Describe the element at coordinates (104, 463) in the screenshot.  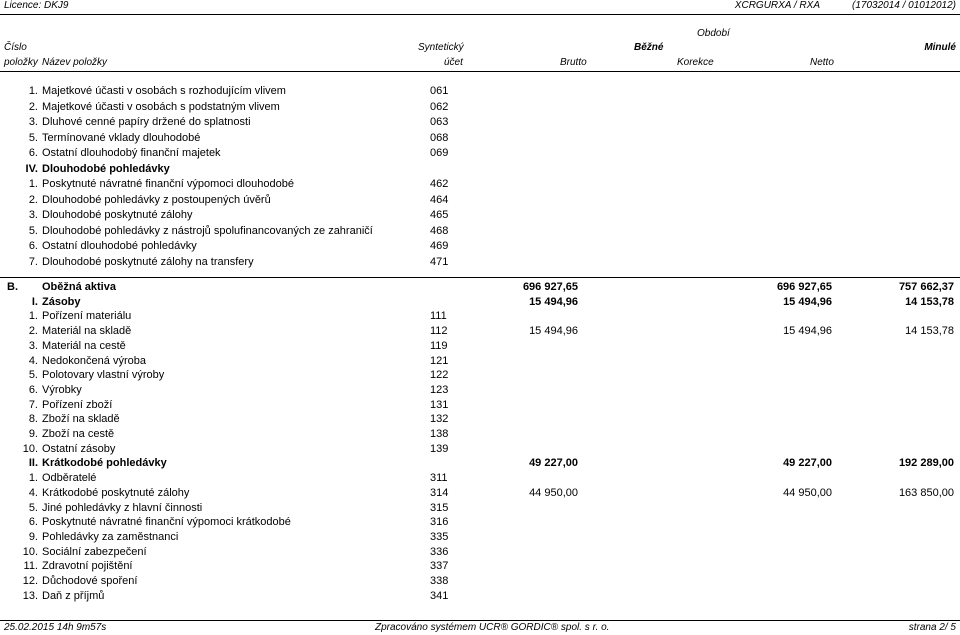
I see `row-name: Krátkodobé pohledávky` at that location.